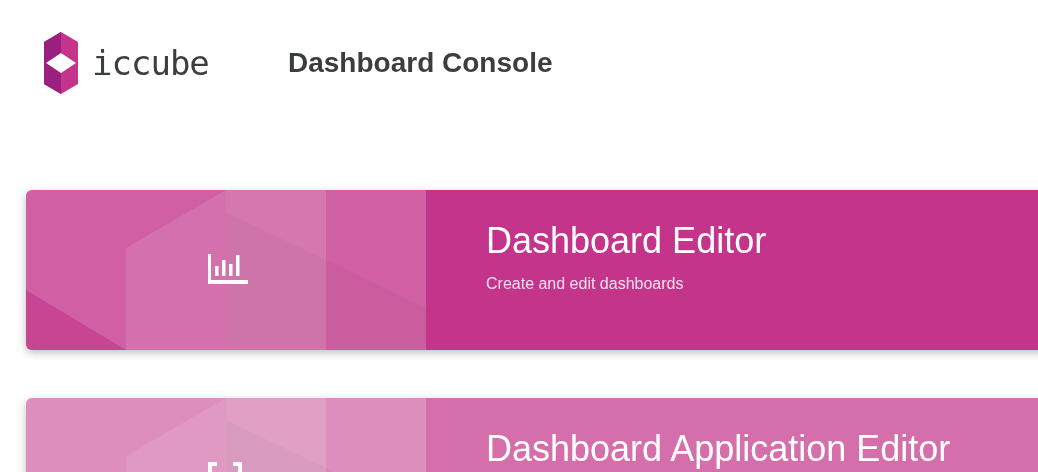 The width and height of the screenshot is (1038, 472). What do you see at coordinates (61, 62) in the screenshot?
I see `logo-icon` at bounding box center [61, 62].